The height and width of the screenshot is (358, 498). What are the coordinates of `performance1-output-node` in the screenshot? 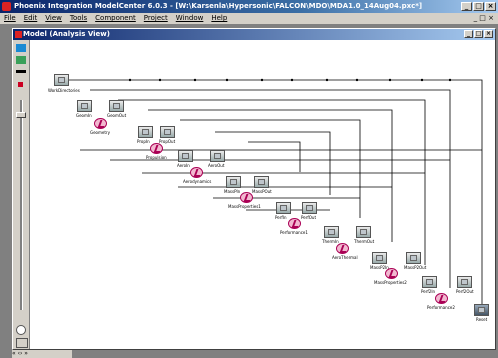 It's located at (309, 208).